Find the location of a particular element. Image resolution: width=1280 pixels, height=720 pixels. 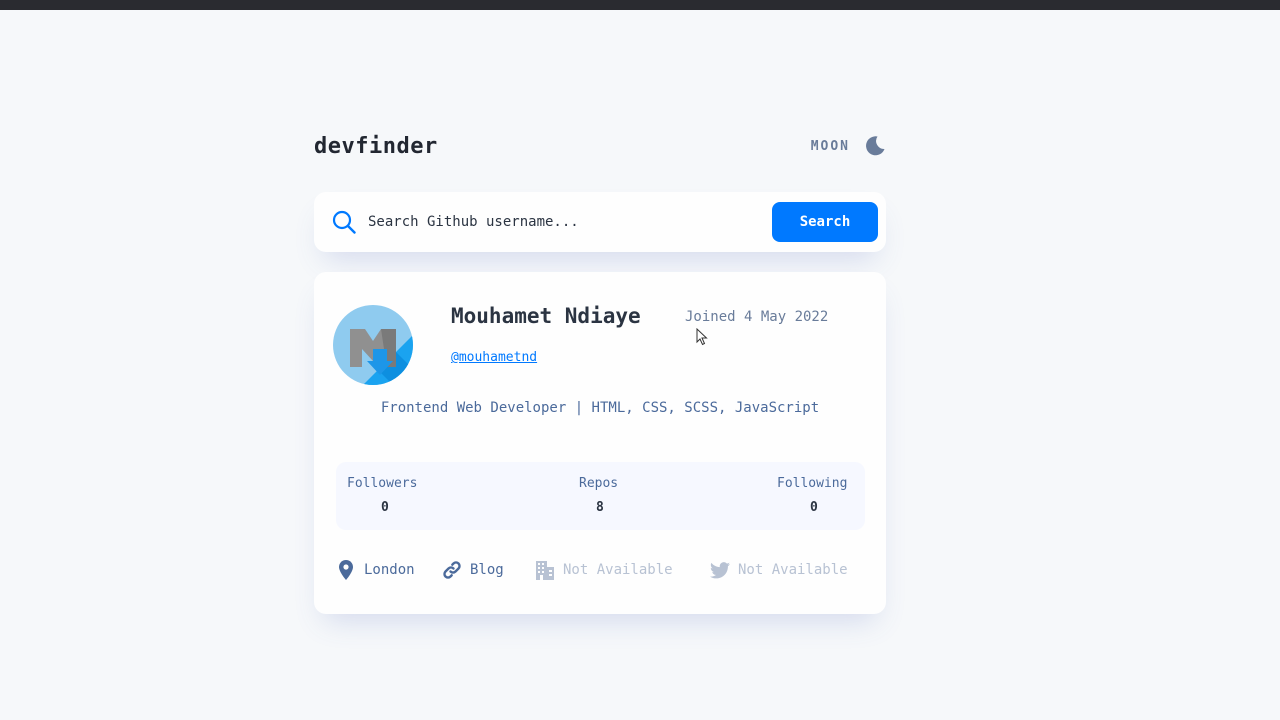

search-icon is located at coordinates (344, 222).